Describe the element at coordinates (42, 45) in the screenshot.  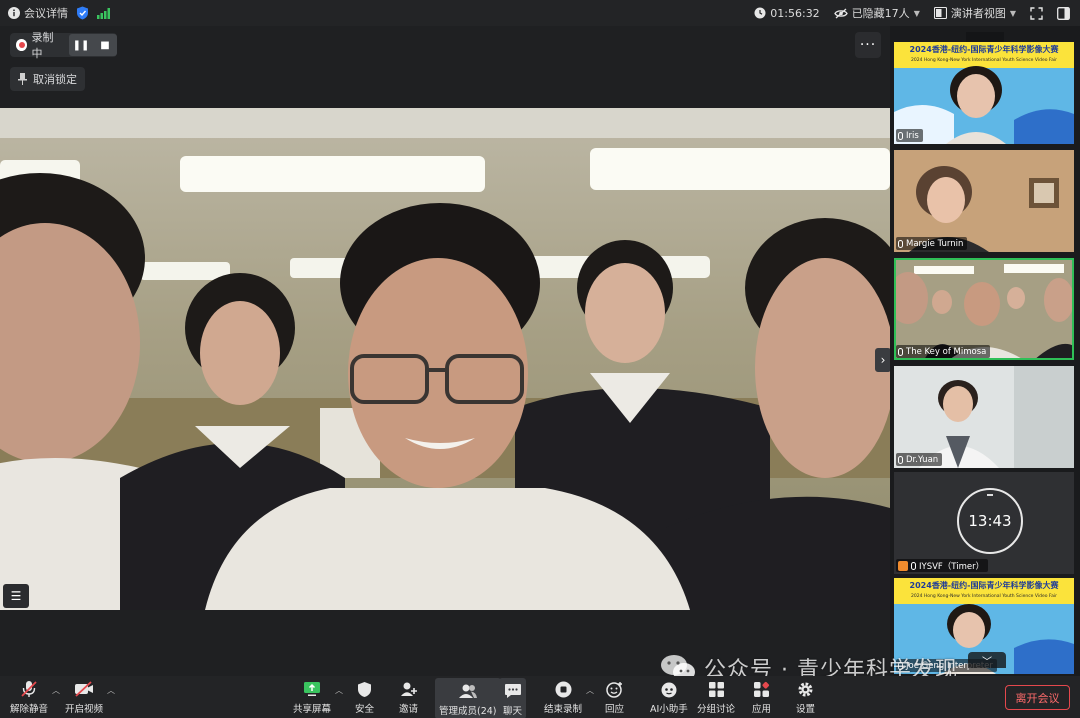
I see `recording-label: 录制中` at that location.